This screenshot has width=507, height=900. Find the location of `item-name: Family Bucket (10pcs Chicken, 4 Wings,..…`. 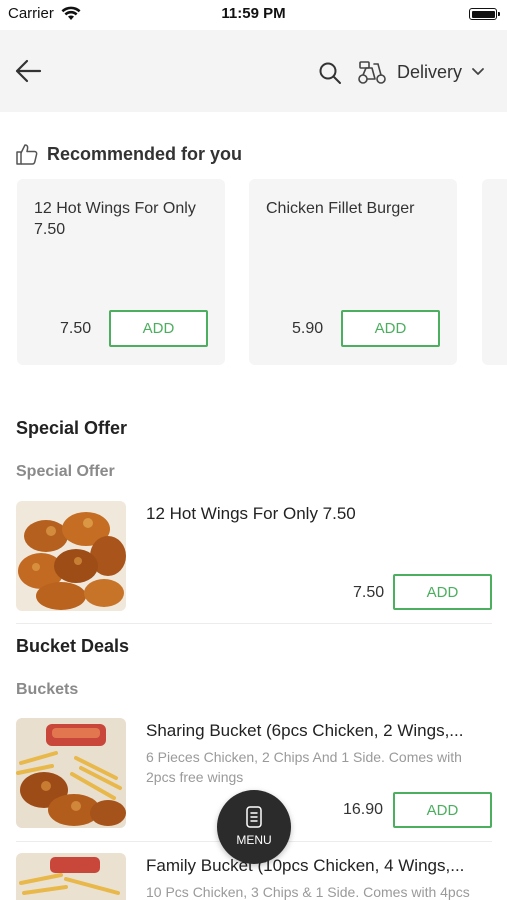

item-name: Family Bucket (10pcs Chicken, 4 Wings,..… is located at coordinates (305, 865).